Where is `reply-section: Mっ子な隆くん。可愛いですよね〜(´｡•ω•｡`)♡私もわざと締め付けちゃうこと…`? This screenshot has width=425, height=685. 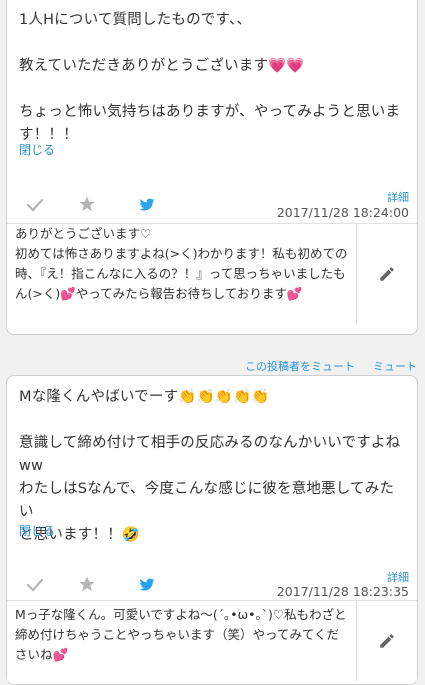 reply-section: Mっ子な隆くん。可愛いですよね〜(´｡•ω•｡`)♡私もわざと締め付けちゃうこと… is located at coordinates (212, 641).